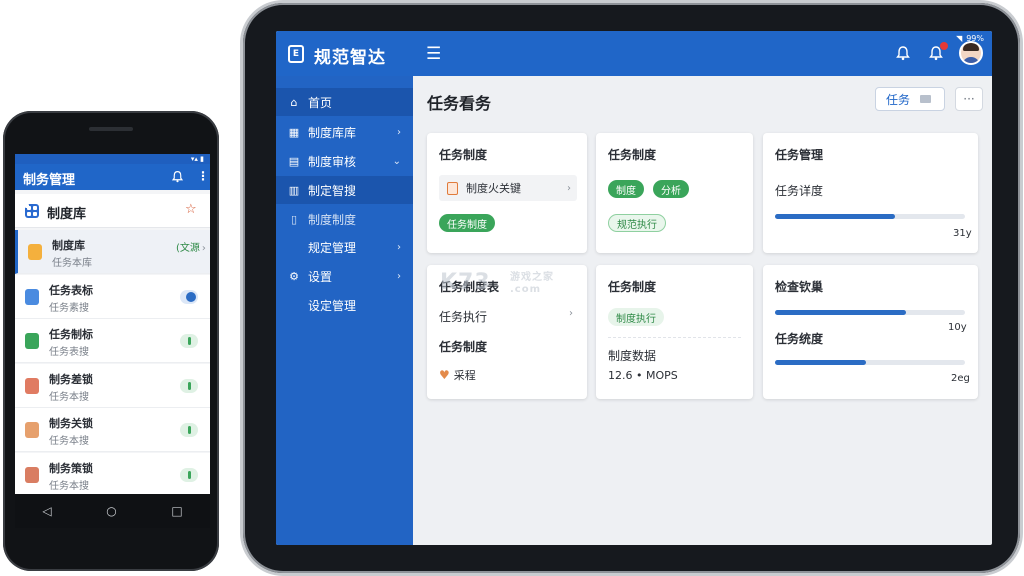 The height and width of the screenshot is (576, 1024). I want to click on app-title: 规范智达, so click(350, 58).